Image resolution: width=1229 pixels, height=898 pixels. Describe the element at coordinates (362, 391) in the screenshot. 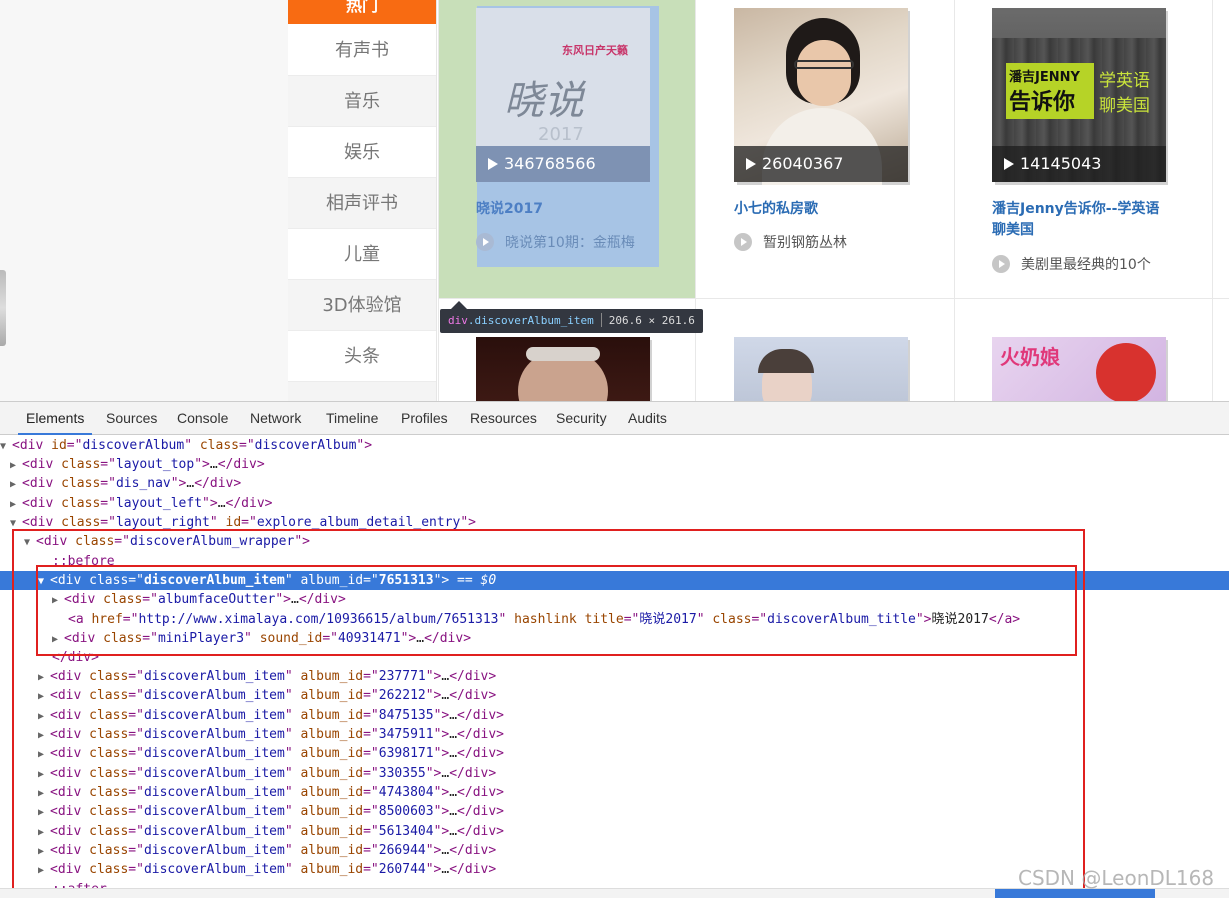

I see `category-more` at that location.